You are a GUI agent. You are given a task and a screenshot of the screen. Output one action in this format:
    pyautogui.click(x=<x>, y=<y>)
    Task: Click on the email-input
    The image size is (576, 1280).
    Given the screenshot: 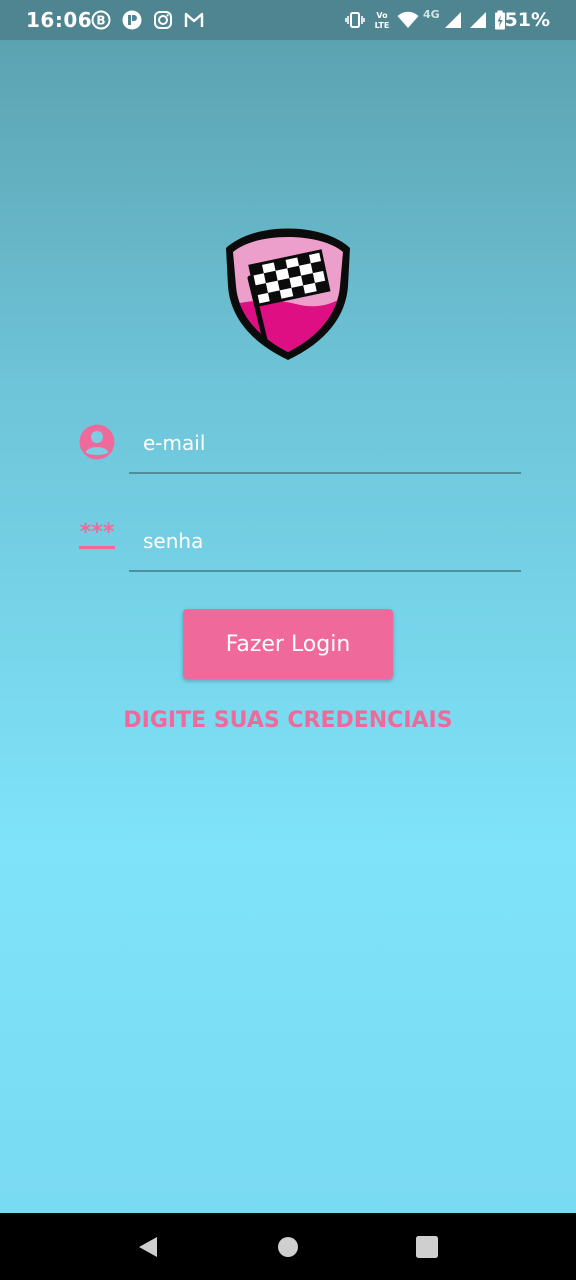 What is the action you would take?
    pyautogui.click(x=323, y=443)
    